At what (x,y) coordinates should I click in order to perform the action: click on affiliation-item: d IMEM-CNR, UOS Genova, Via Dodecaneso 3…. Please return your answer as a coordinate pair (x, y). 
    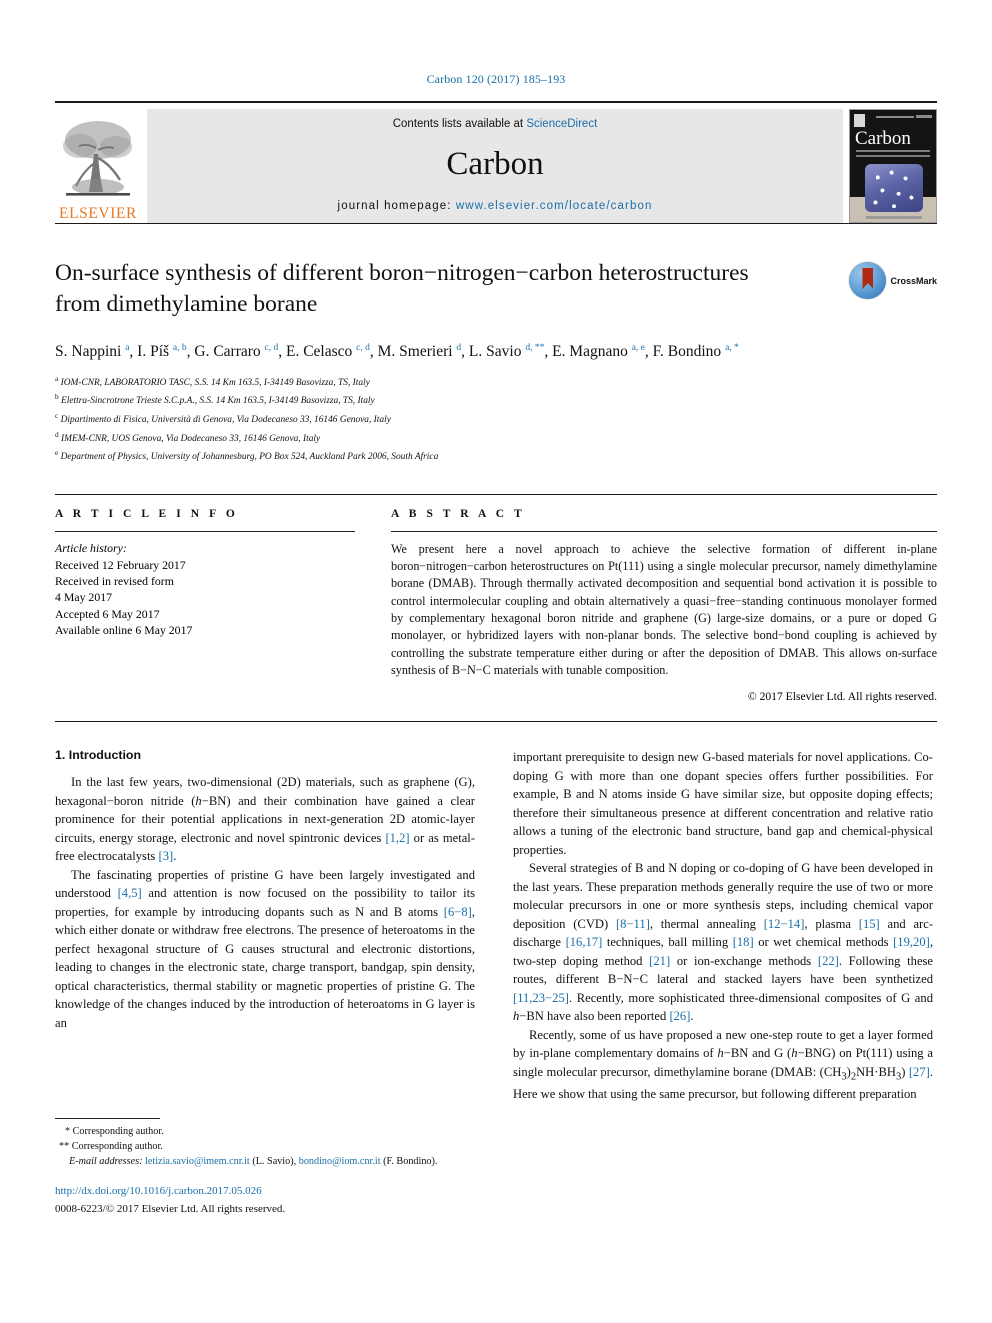
    Looking at the image, I should click on (496, 438).